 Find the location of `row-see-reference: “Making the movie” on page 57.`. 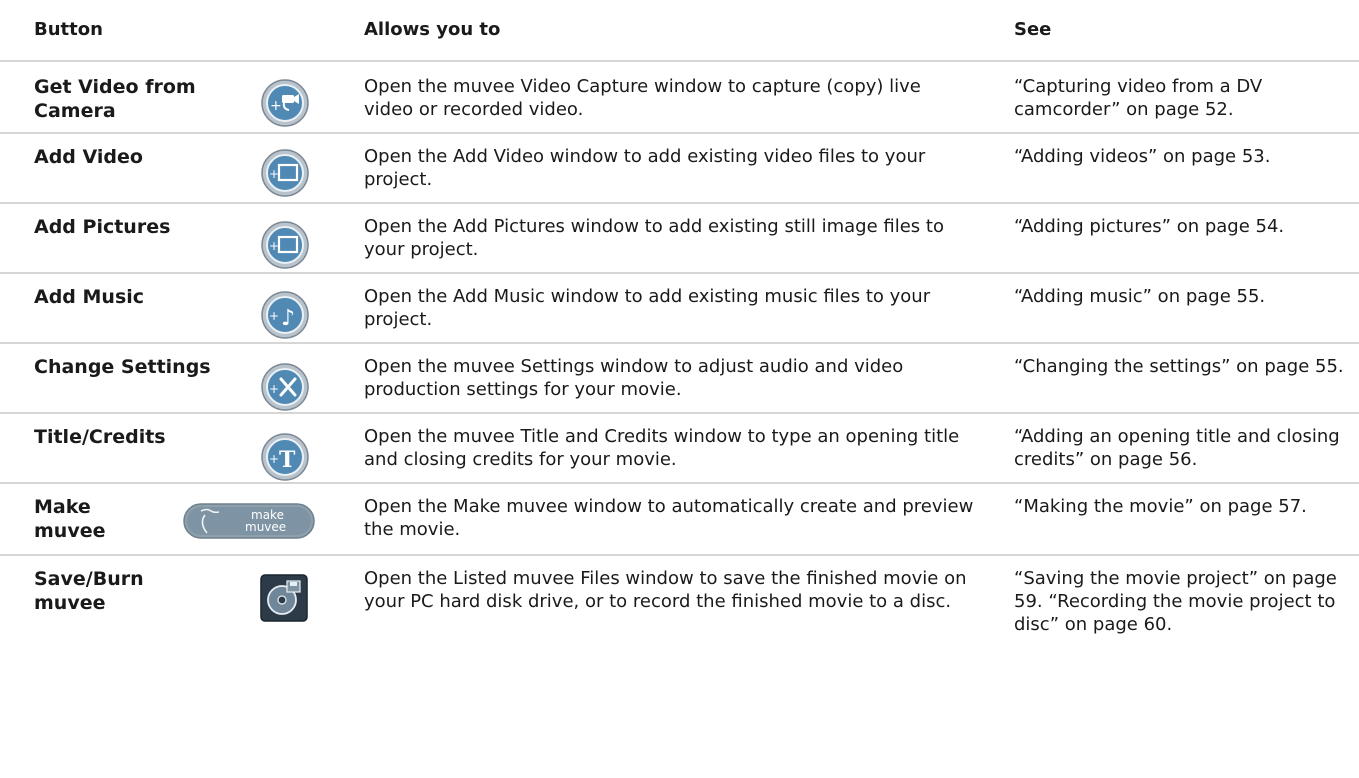

row-see-reference: “Making the movie” on page 57. is located at coordinates (1160, 506).